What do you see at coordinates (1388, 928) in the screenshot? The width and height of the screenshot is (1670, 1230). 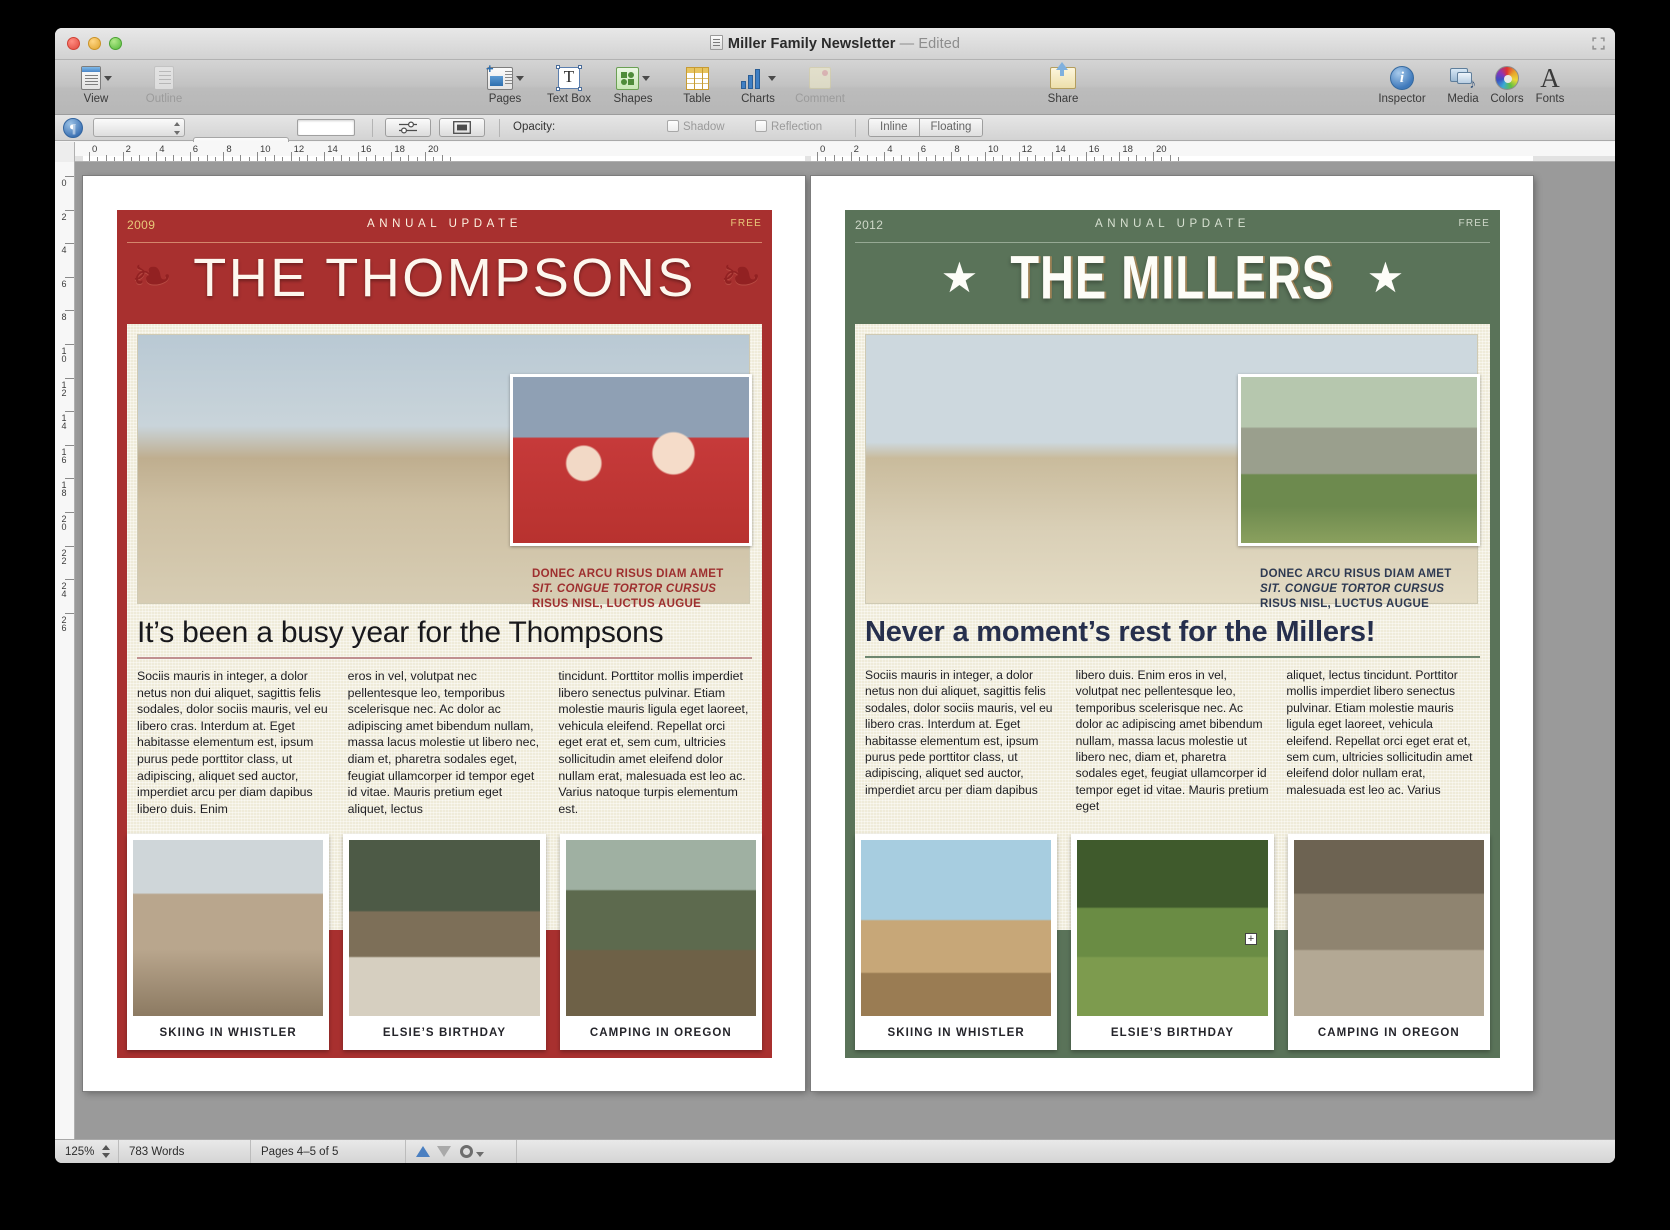 I see `kids-splashing-photo` at bounding box center [1388, 928].